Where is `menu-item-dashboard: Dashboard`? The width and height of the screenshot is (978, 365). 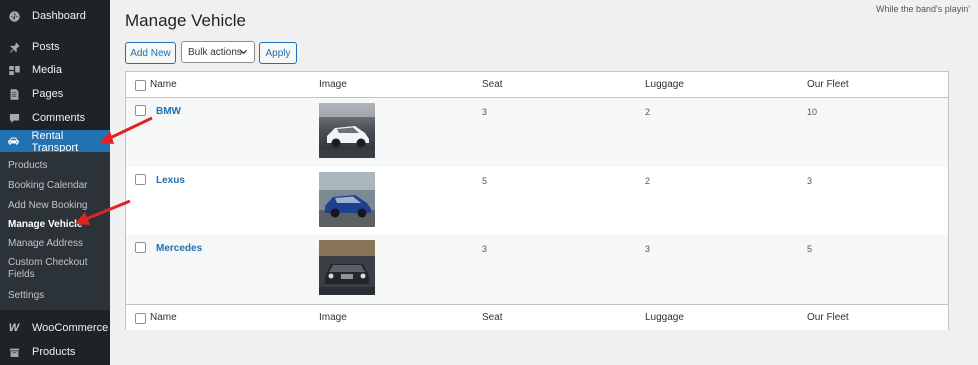
menu-item-dashboard: Dashboard is located at coordinates (55, 16).